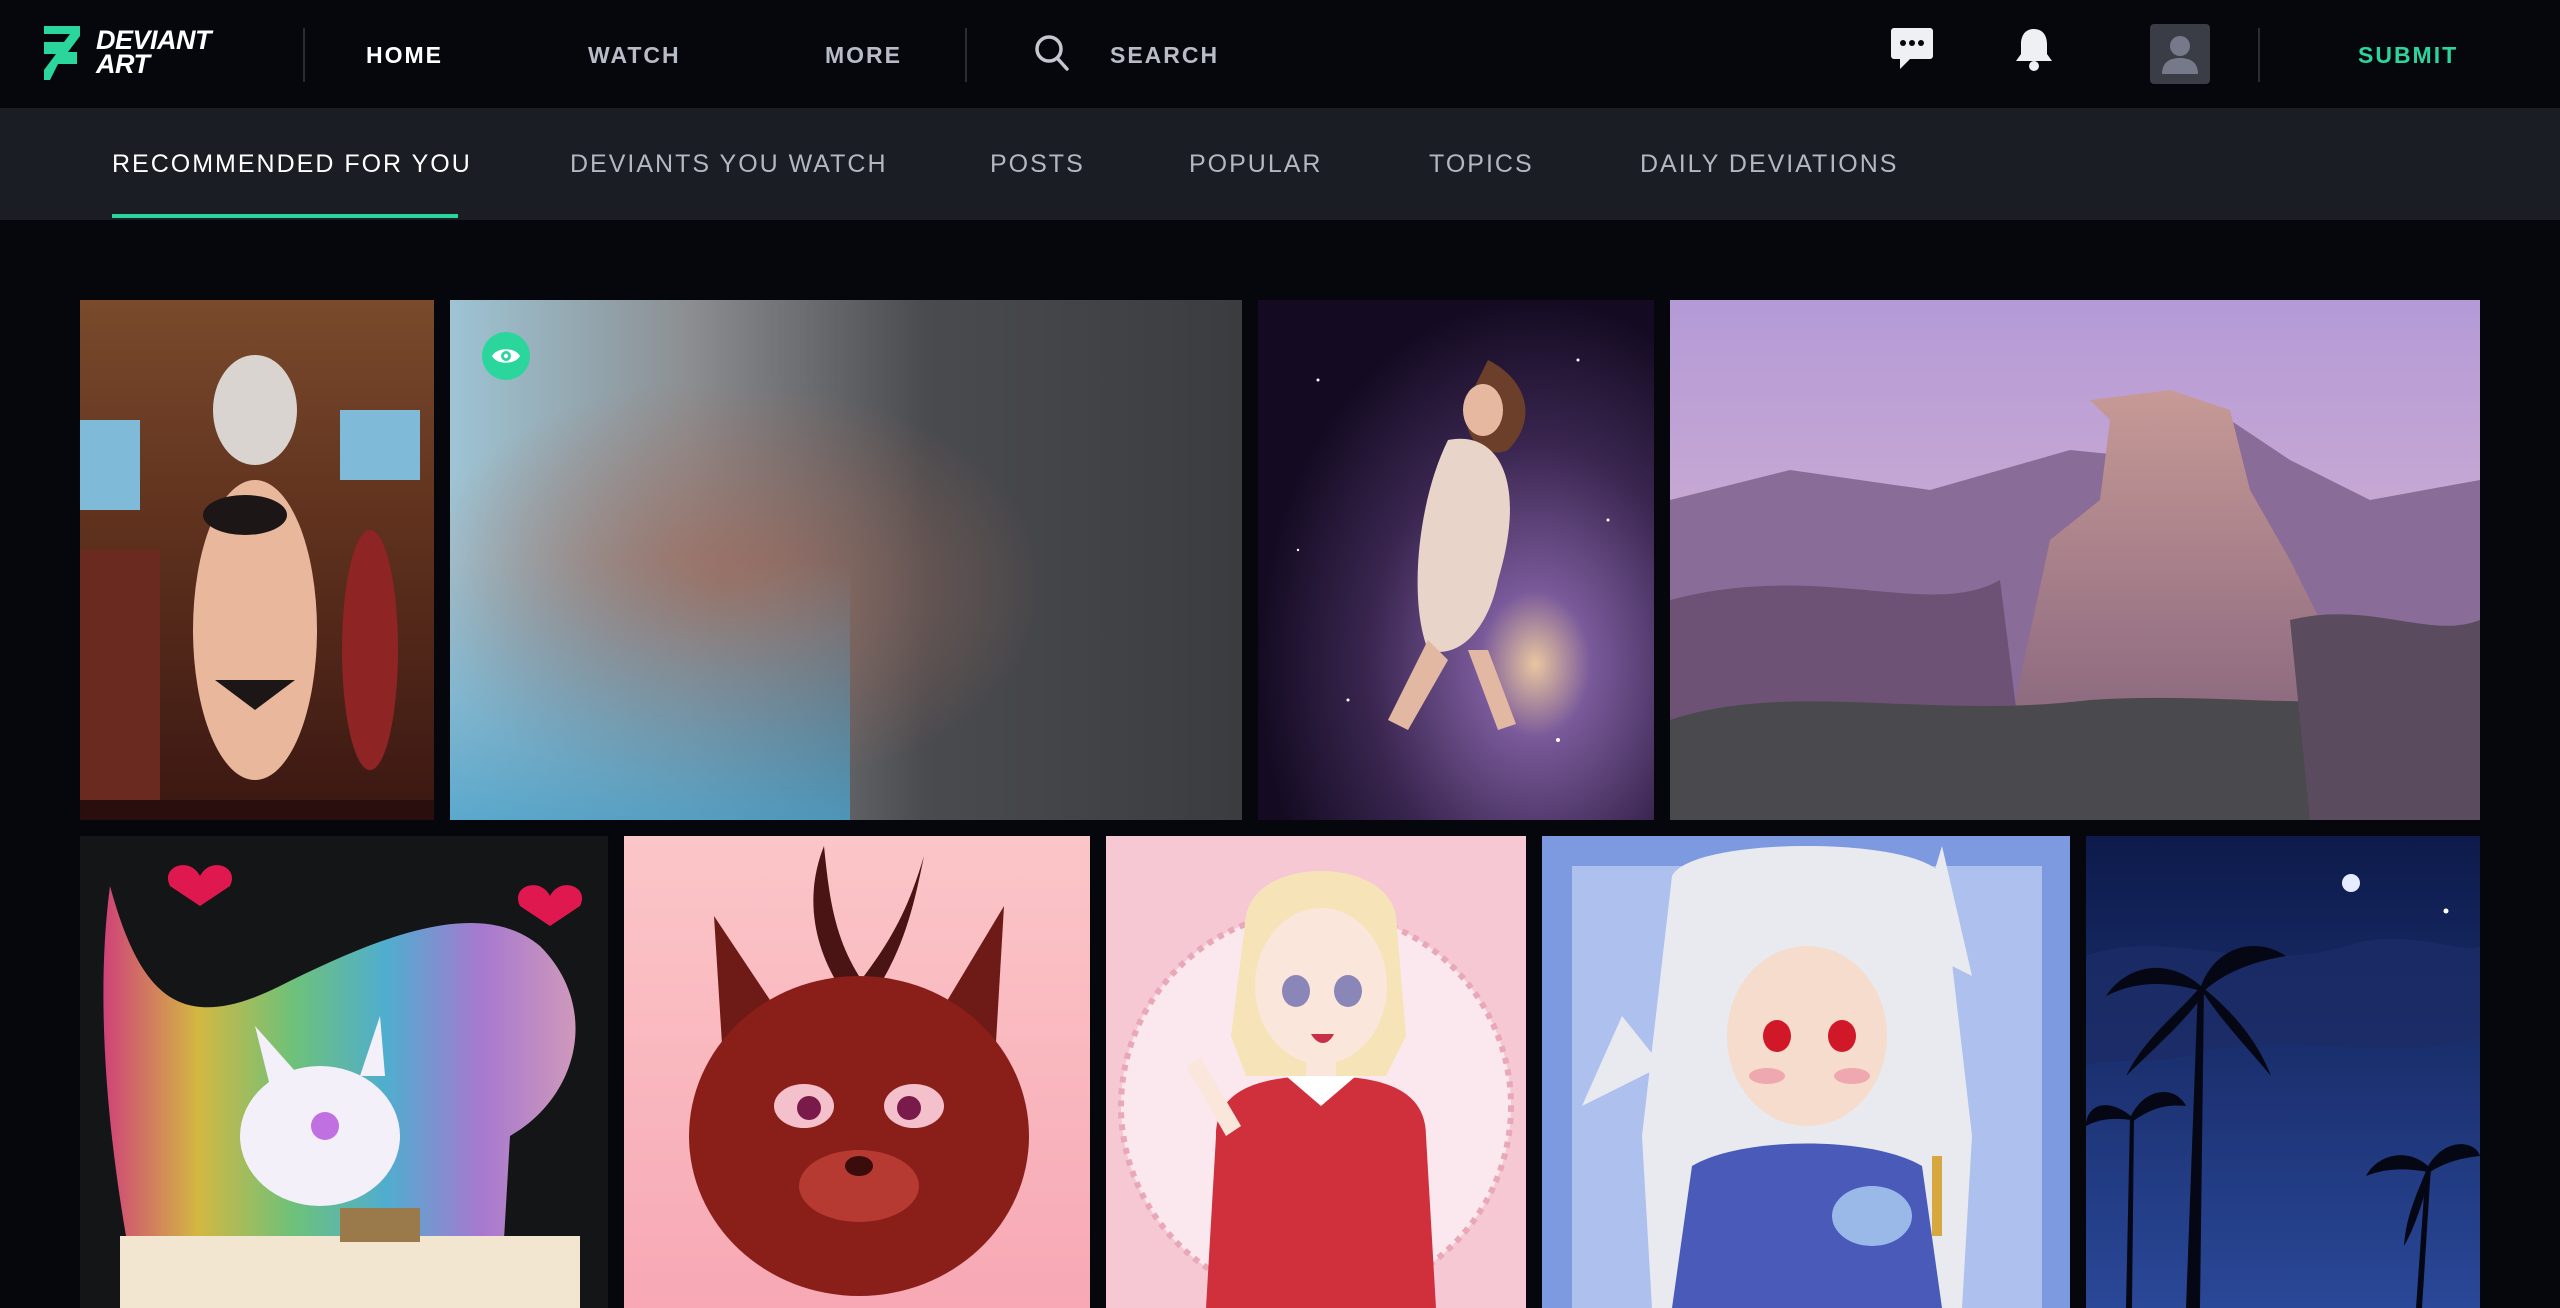 This screenshot has height=1308, width=2560. I want to click on tab-topics: TOPICS, so click(1481, 164).